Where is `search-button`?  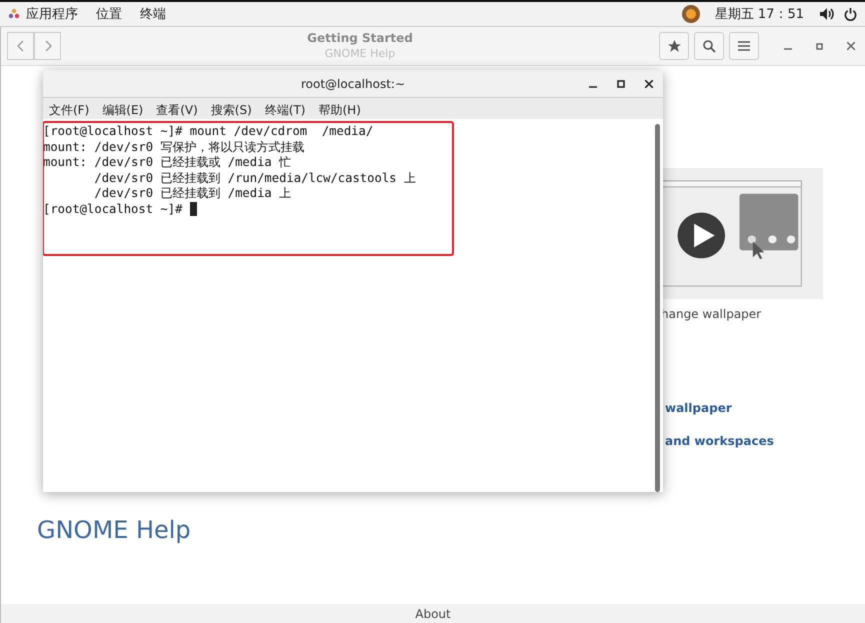
search-button is located at coordinates (709, 46).